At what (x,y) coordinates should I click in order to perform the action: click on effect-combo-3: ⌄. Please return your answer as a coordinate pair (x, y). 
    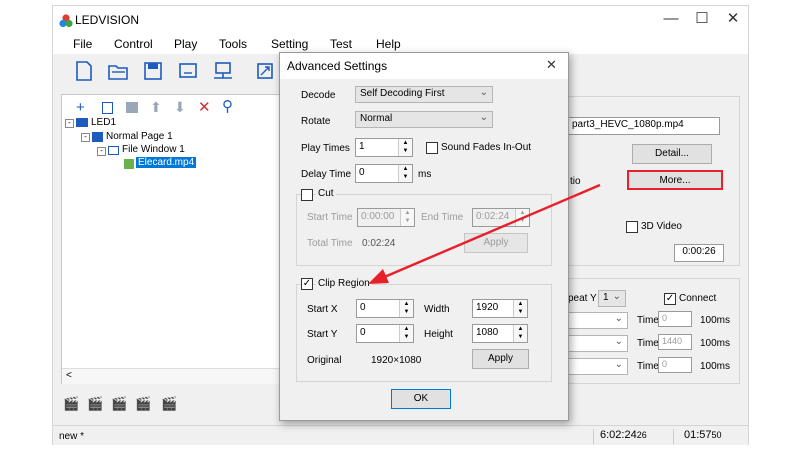
    Looking at the image, I should click on (598, 366).